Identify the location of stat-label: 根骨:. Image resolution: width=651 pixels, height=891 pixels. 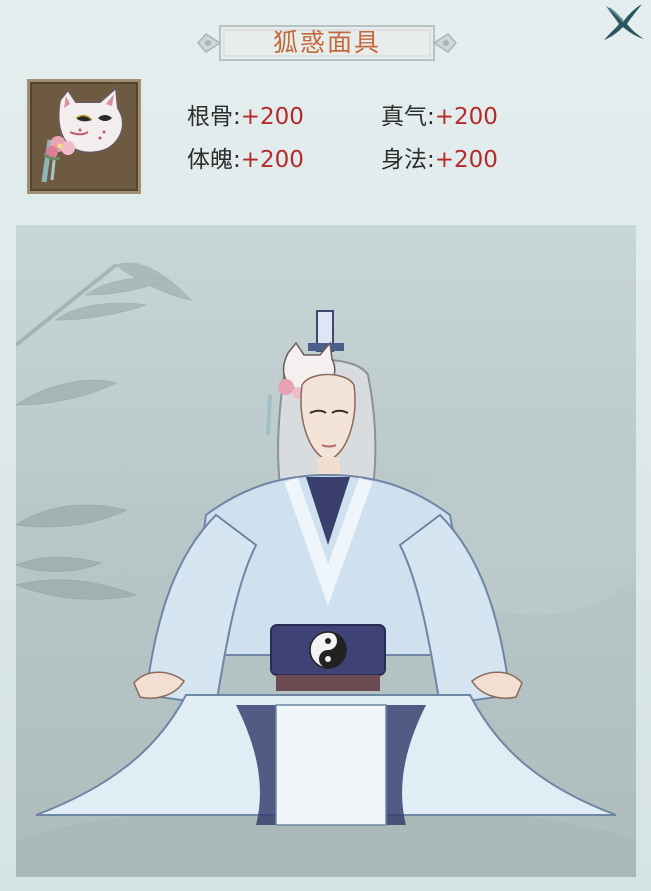
(214, 117).